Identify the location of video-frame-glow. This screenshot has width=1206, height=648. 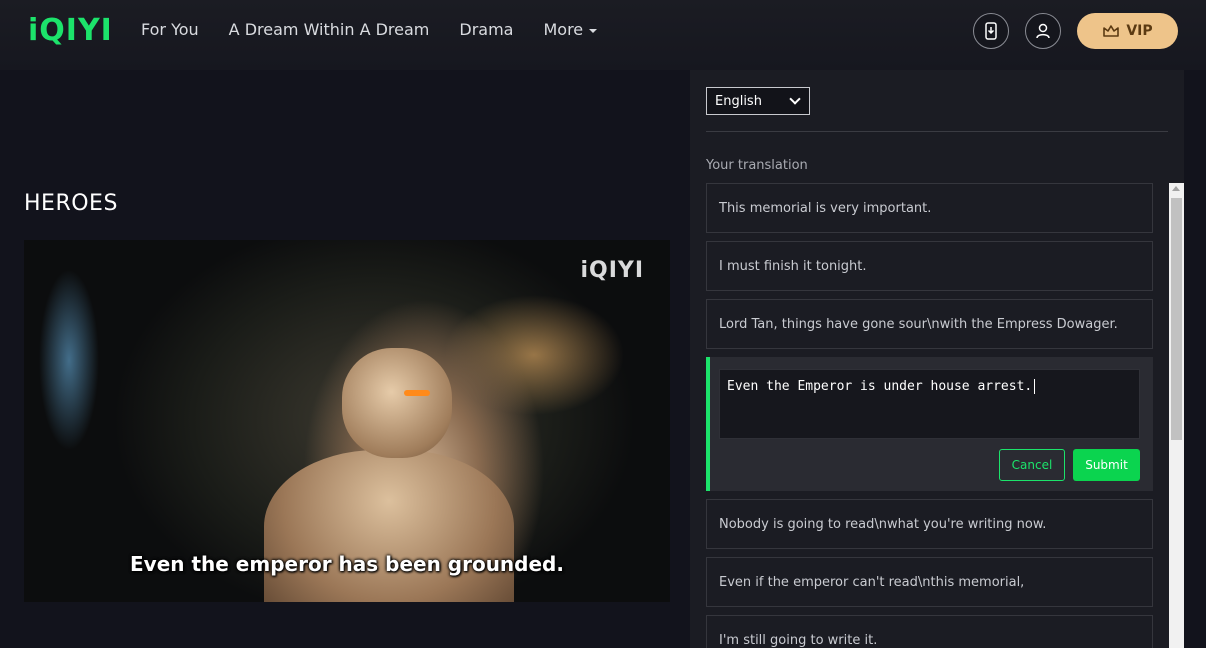
(417, 393).